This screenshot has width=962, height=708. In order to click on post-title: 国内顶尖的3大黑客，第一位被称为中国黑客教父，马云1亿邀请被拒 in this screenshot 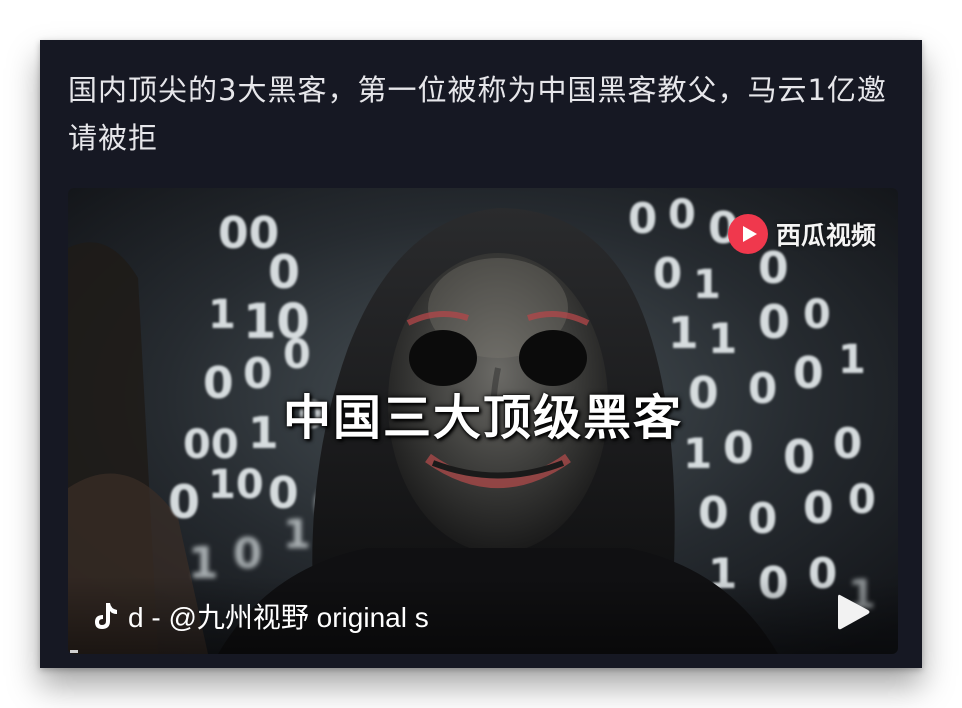, I will do `click(483, 114)`.